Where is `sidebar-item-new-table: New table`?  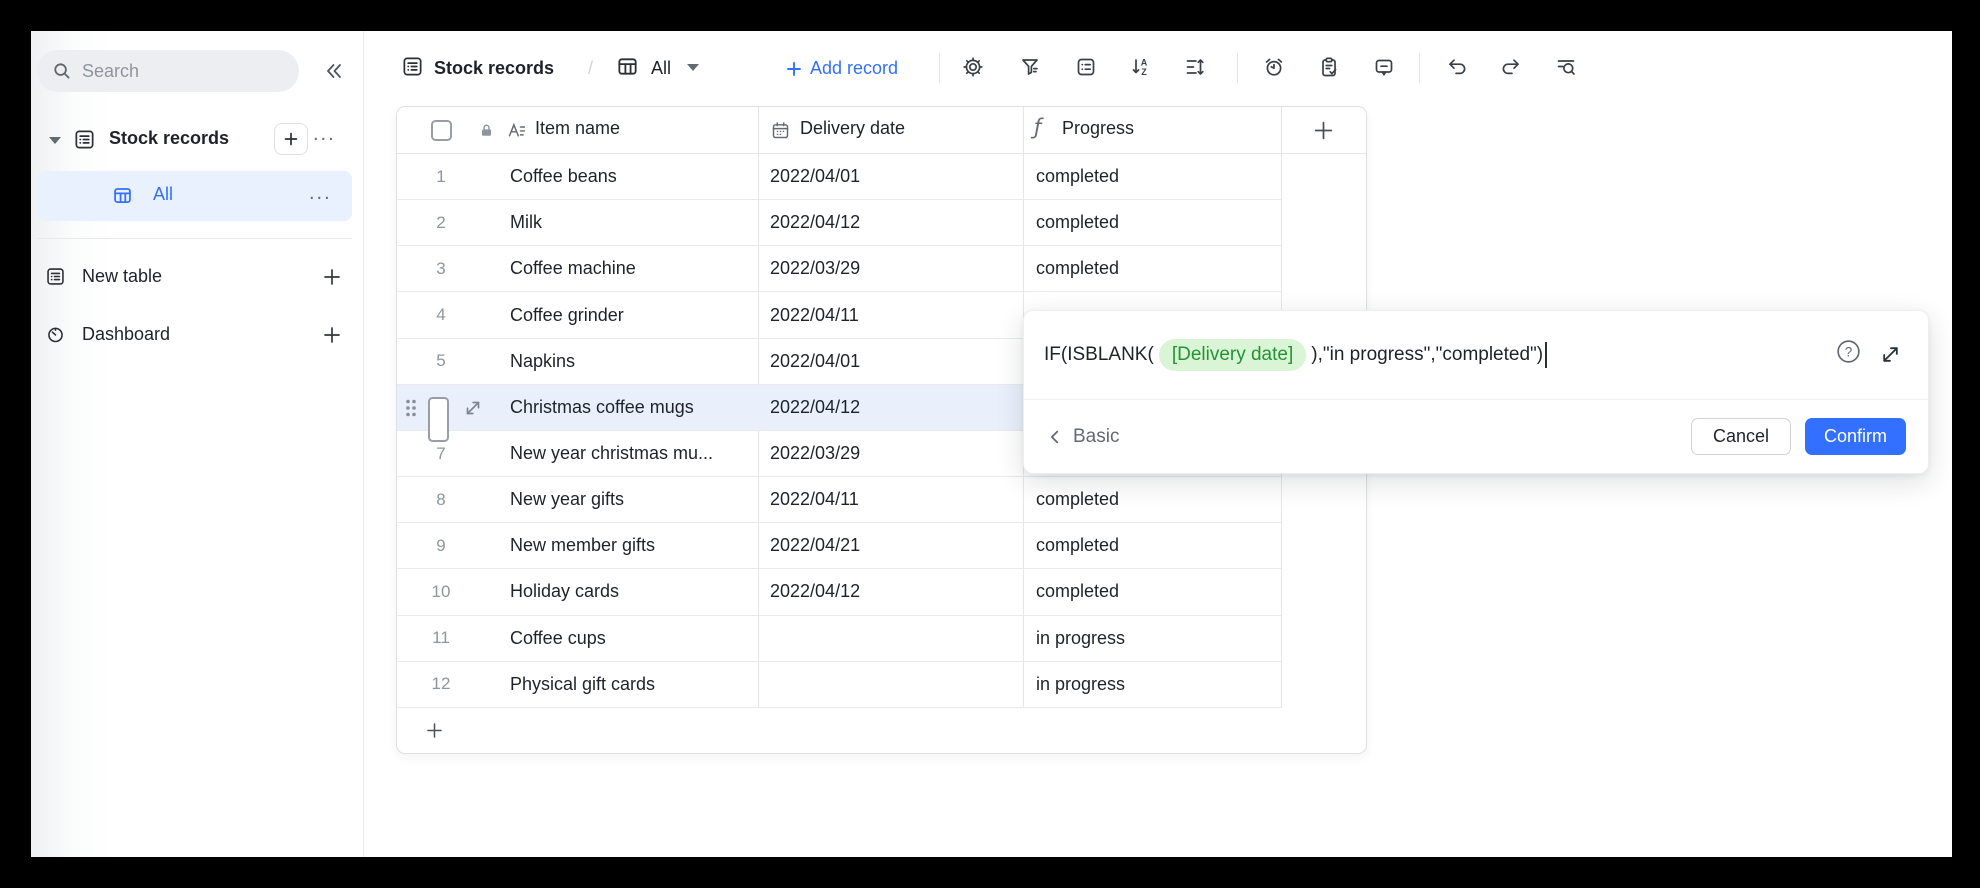
sidebar-item-new-table: New table is located at coordinates (197, 277).